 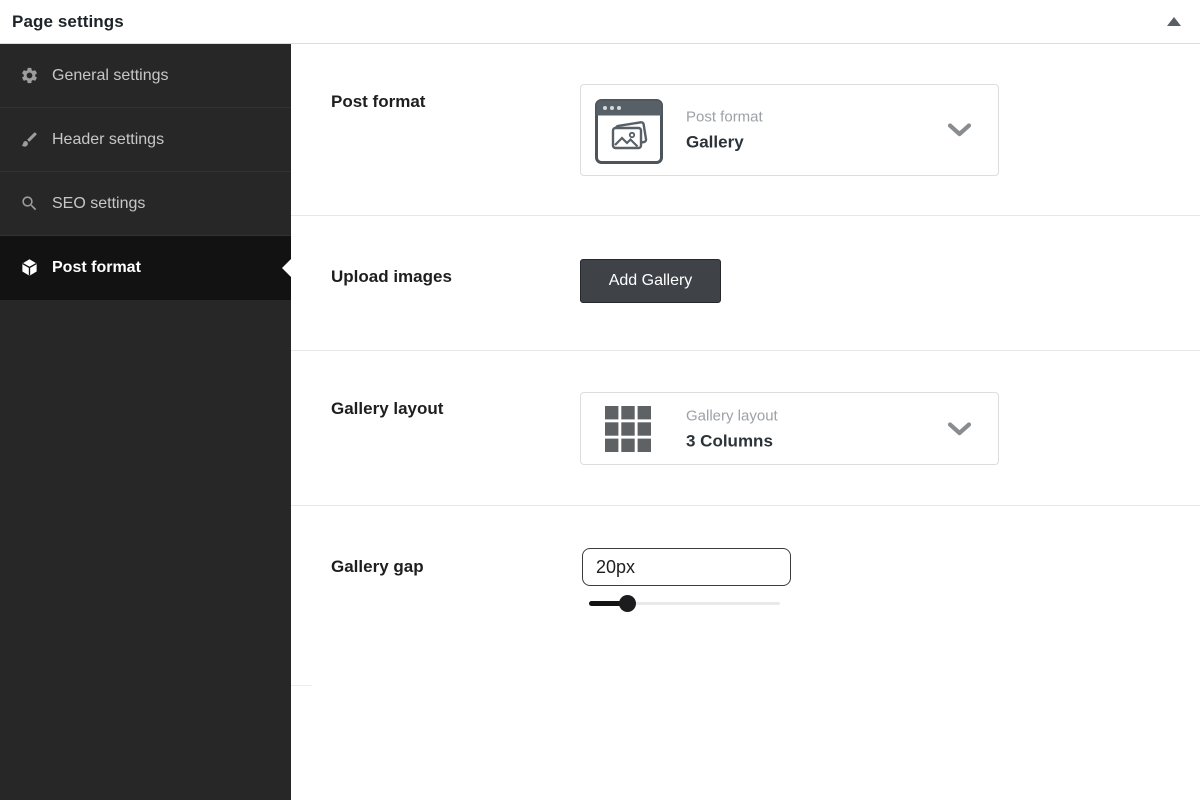 What do you see at coordinates (715, 142) in the screenshot?
I see `select-value: Gallery` at bounding box center [715, 142].